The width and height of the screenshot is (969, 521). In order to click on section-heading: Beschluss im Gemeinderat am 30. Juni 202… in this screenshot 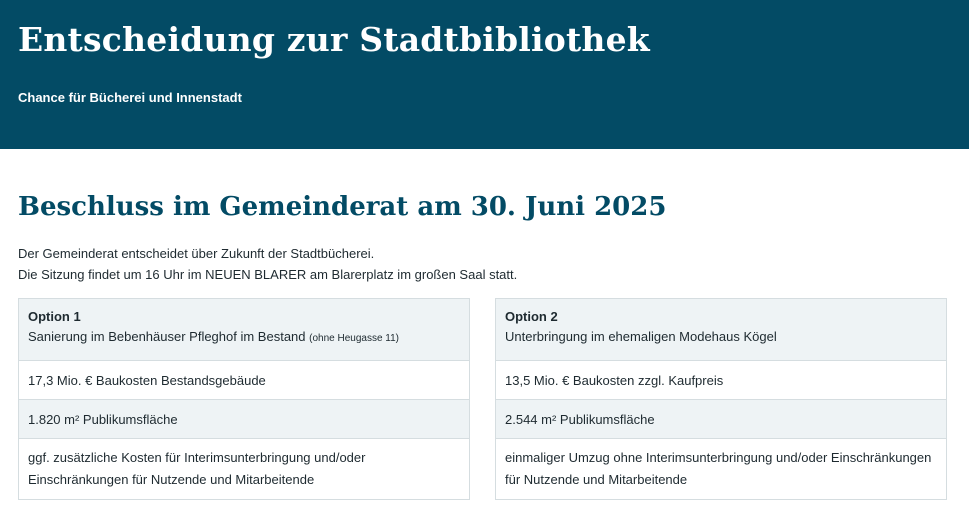, I will do `click(342, 207)`.